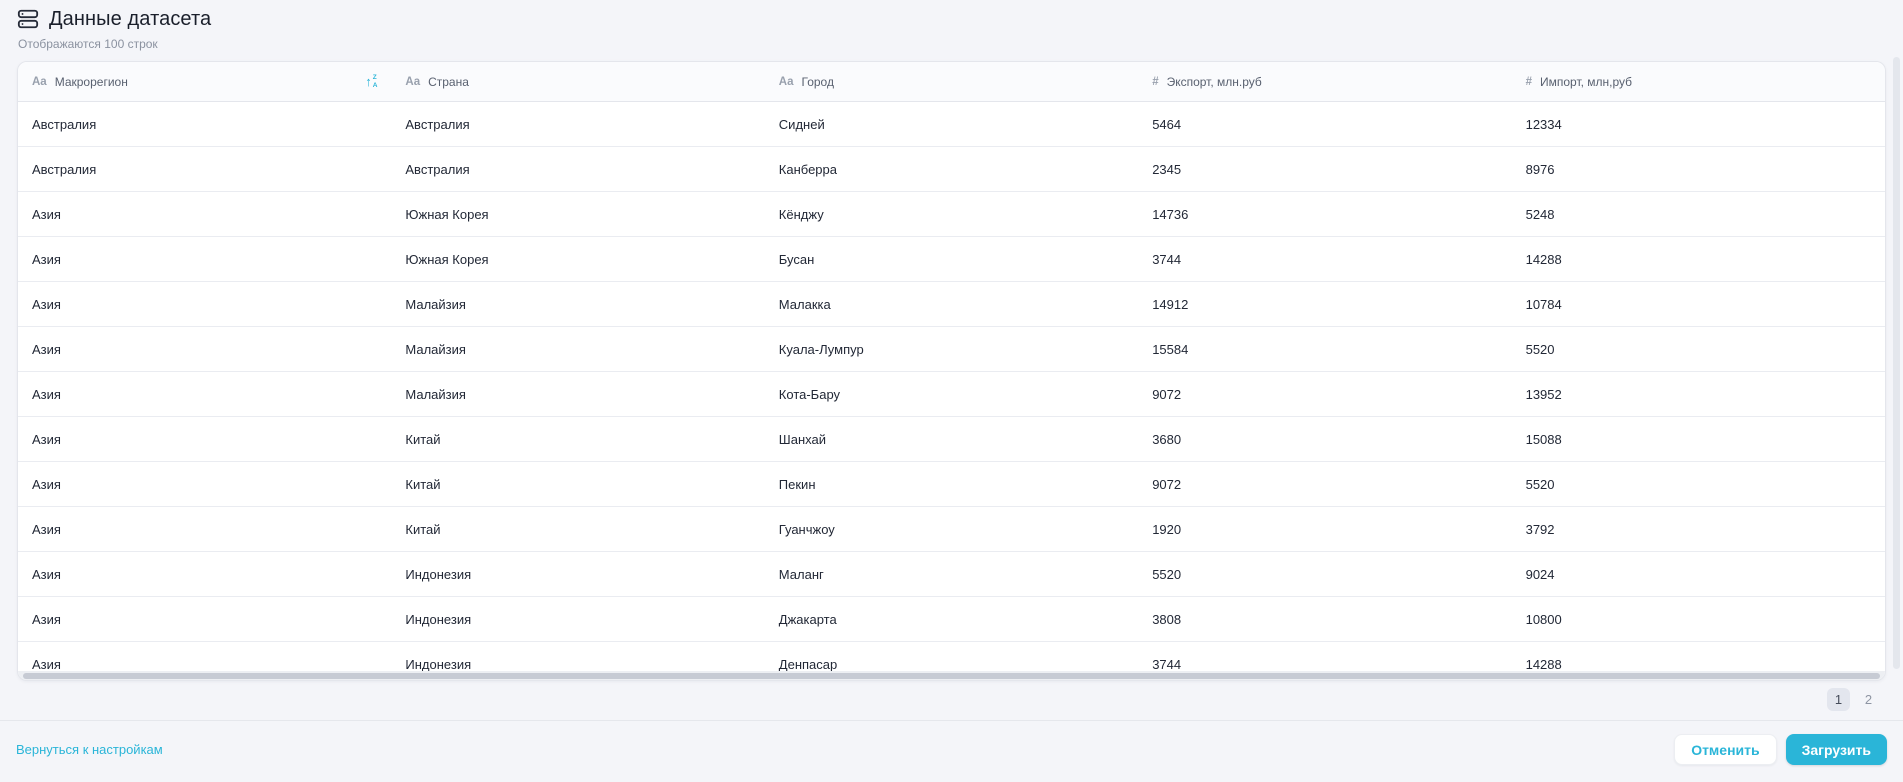 The width and height of the screenshot is (1903, 782). Describe the element at coordinates (1543, 124) in the screenshot. I see `cell-import: 12334` at that location.